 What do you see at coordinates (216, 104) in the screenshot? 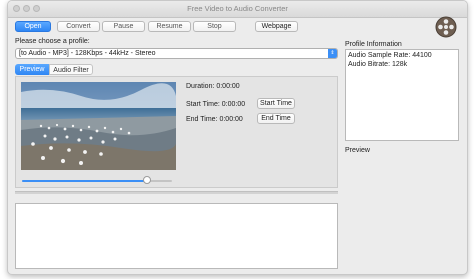
I see `start-time-label: Start Time: 0:00:00` at bounding box center [216, 104].